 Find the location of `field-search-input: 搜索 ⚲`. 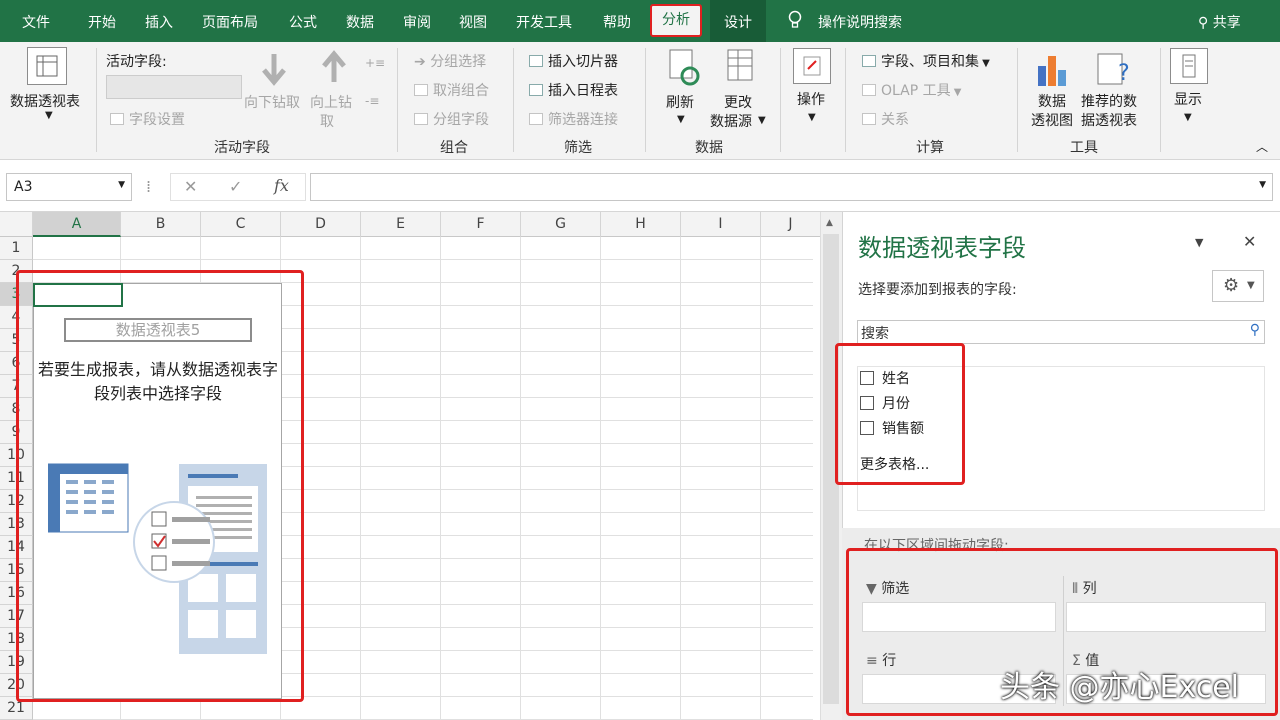

field-search-input: 搜索 ⚲ is located at coordinates (1061, 332).